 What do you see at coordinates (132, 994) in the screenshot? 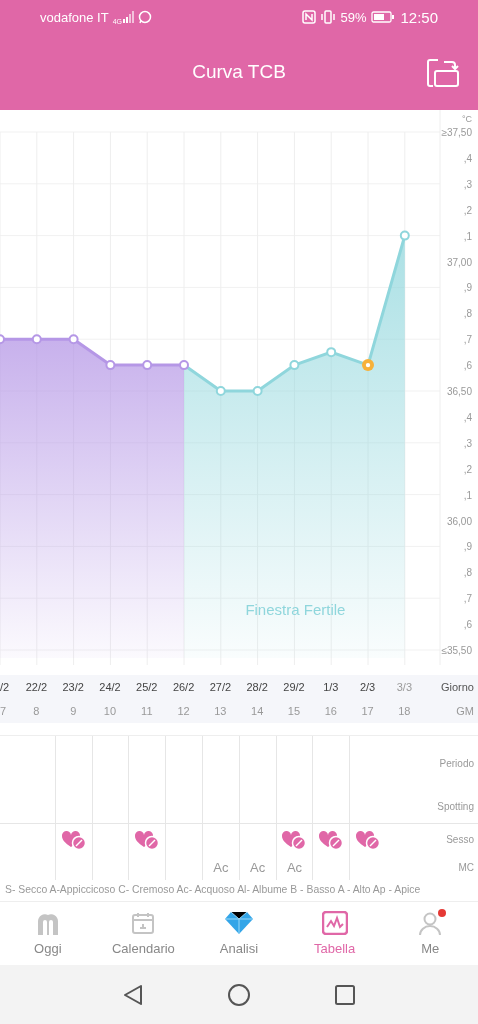
I see `back-icon` at bounding box center [132, 994].